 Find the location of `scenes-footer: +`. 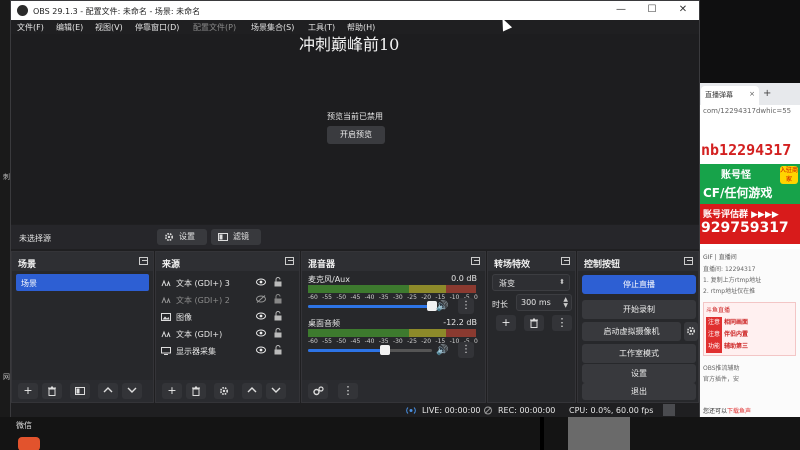

scenes-footer: + is located at coordinates (82, 391).